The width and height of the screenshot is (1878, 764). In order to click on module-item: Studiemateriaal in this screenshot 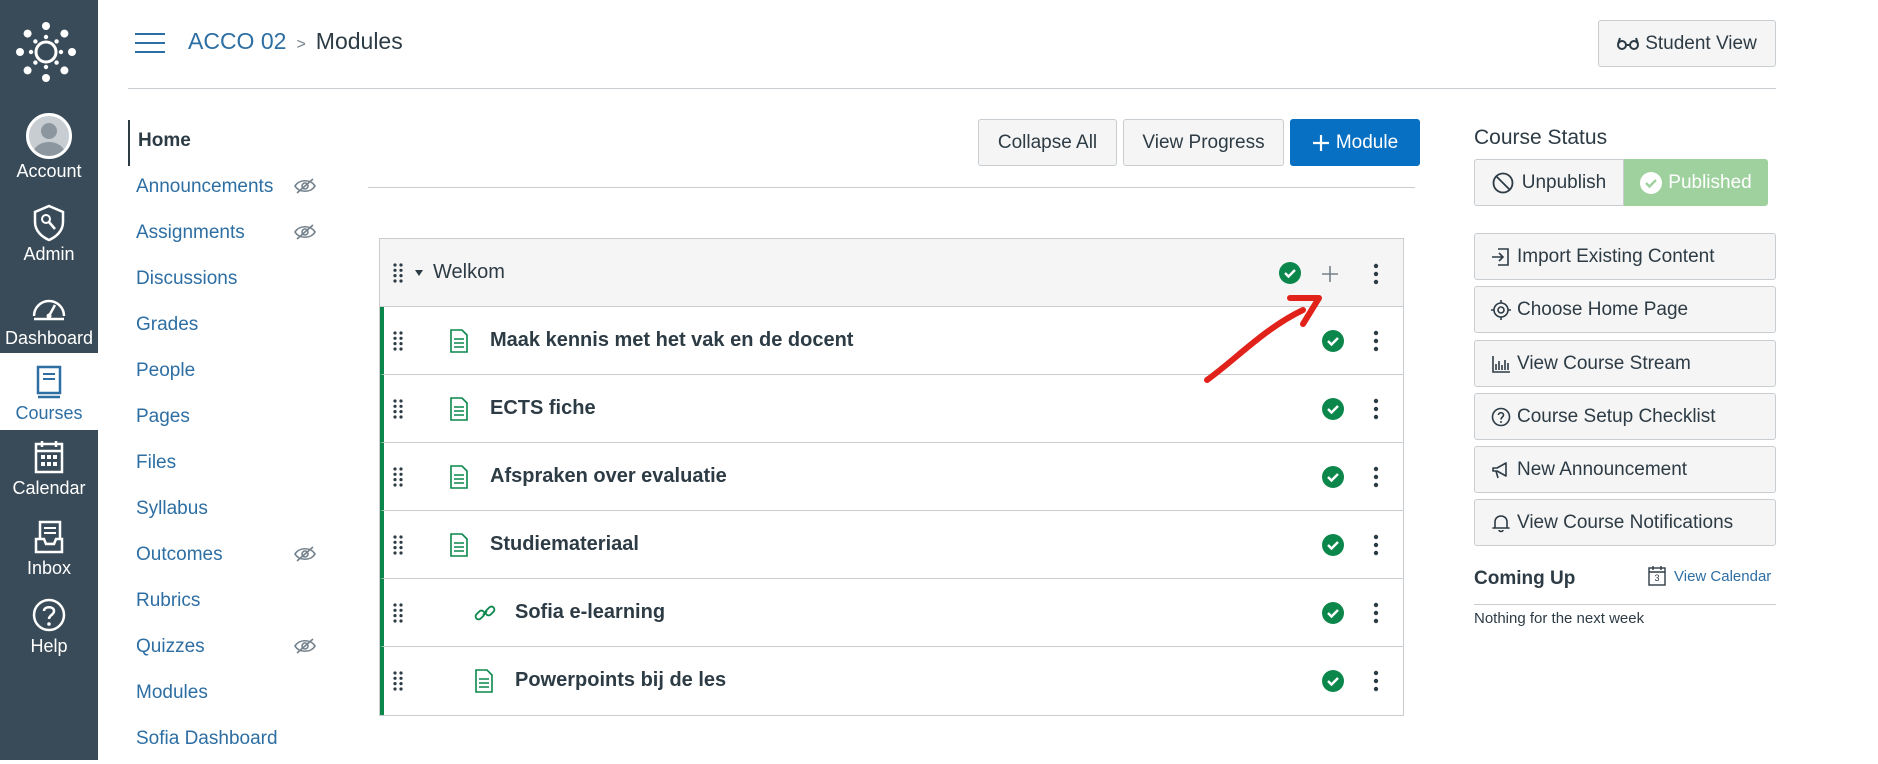, I will do `click(891, 545)`.